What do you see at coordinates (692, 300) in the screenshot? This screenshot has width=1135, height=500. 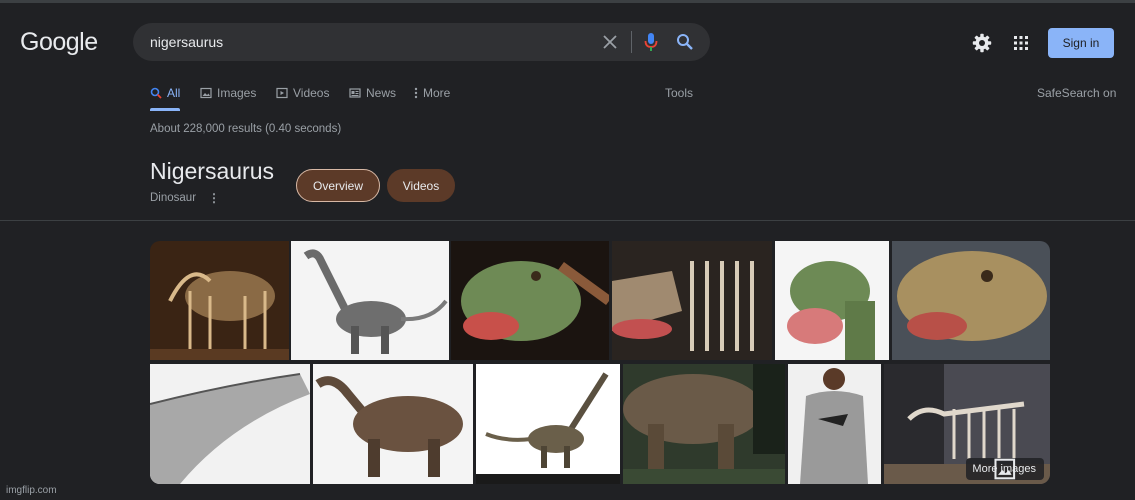 I see `skull-skeleton-thumbnail` at bounding box center [692, 300].